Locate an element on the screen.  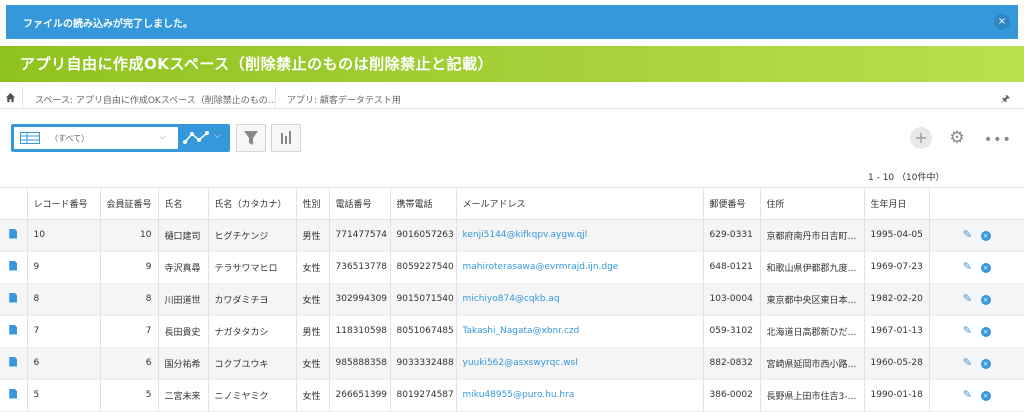
cell-record-number: 7 is located at coordinates (64, 331).